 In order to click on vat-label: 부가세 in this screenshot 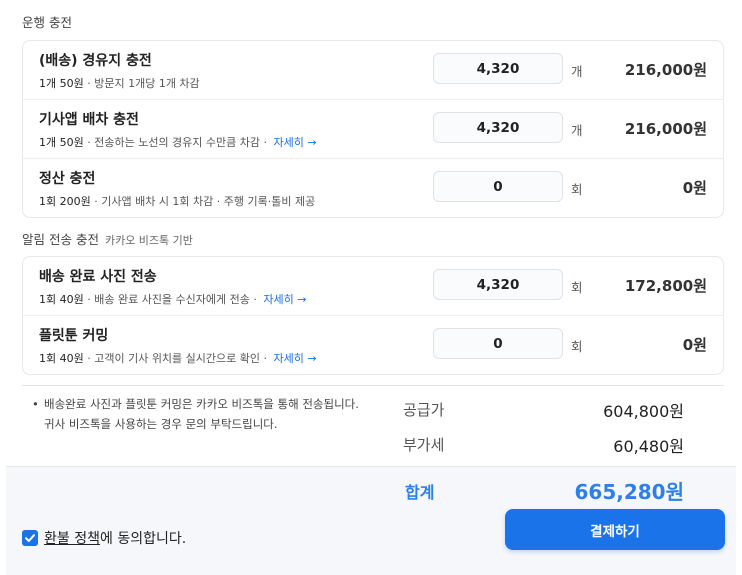, I will do `click(424, 445)`.